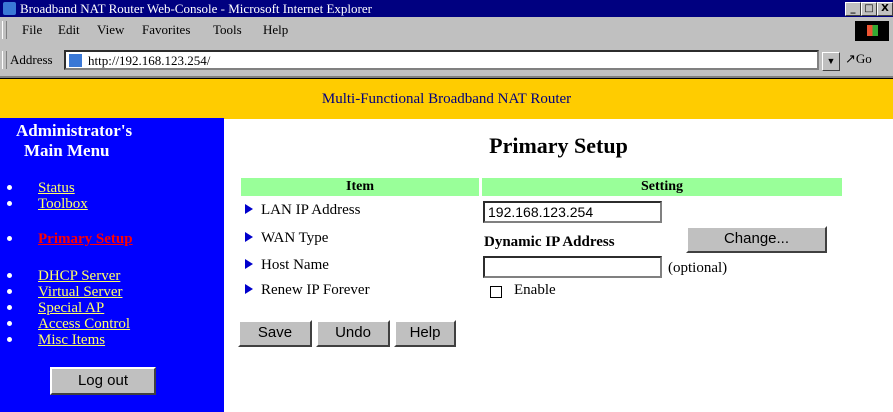  I want to click on sidebar-item-label: Special AP, so click(71, 308).